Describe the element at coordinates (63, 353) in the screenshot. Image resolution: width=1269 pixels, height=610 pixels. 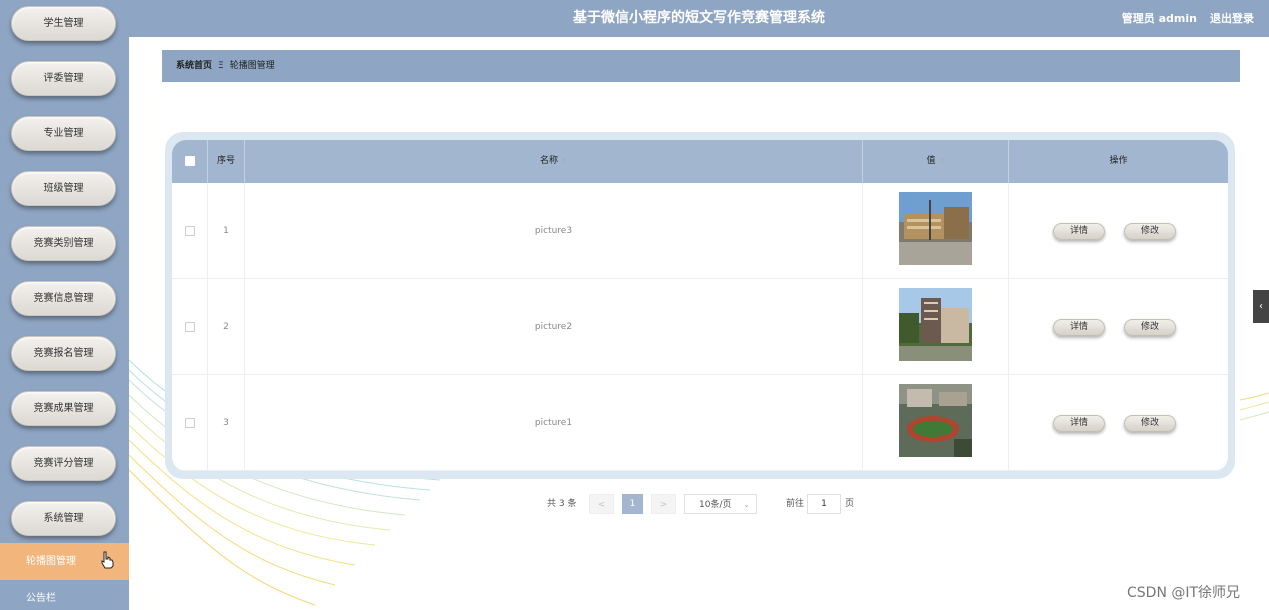
I see `sidebar-item-competition-registration: 竞赛报名管理` at that location.